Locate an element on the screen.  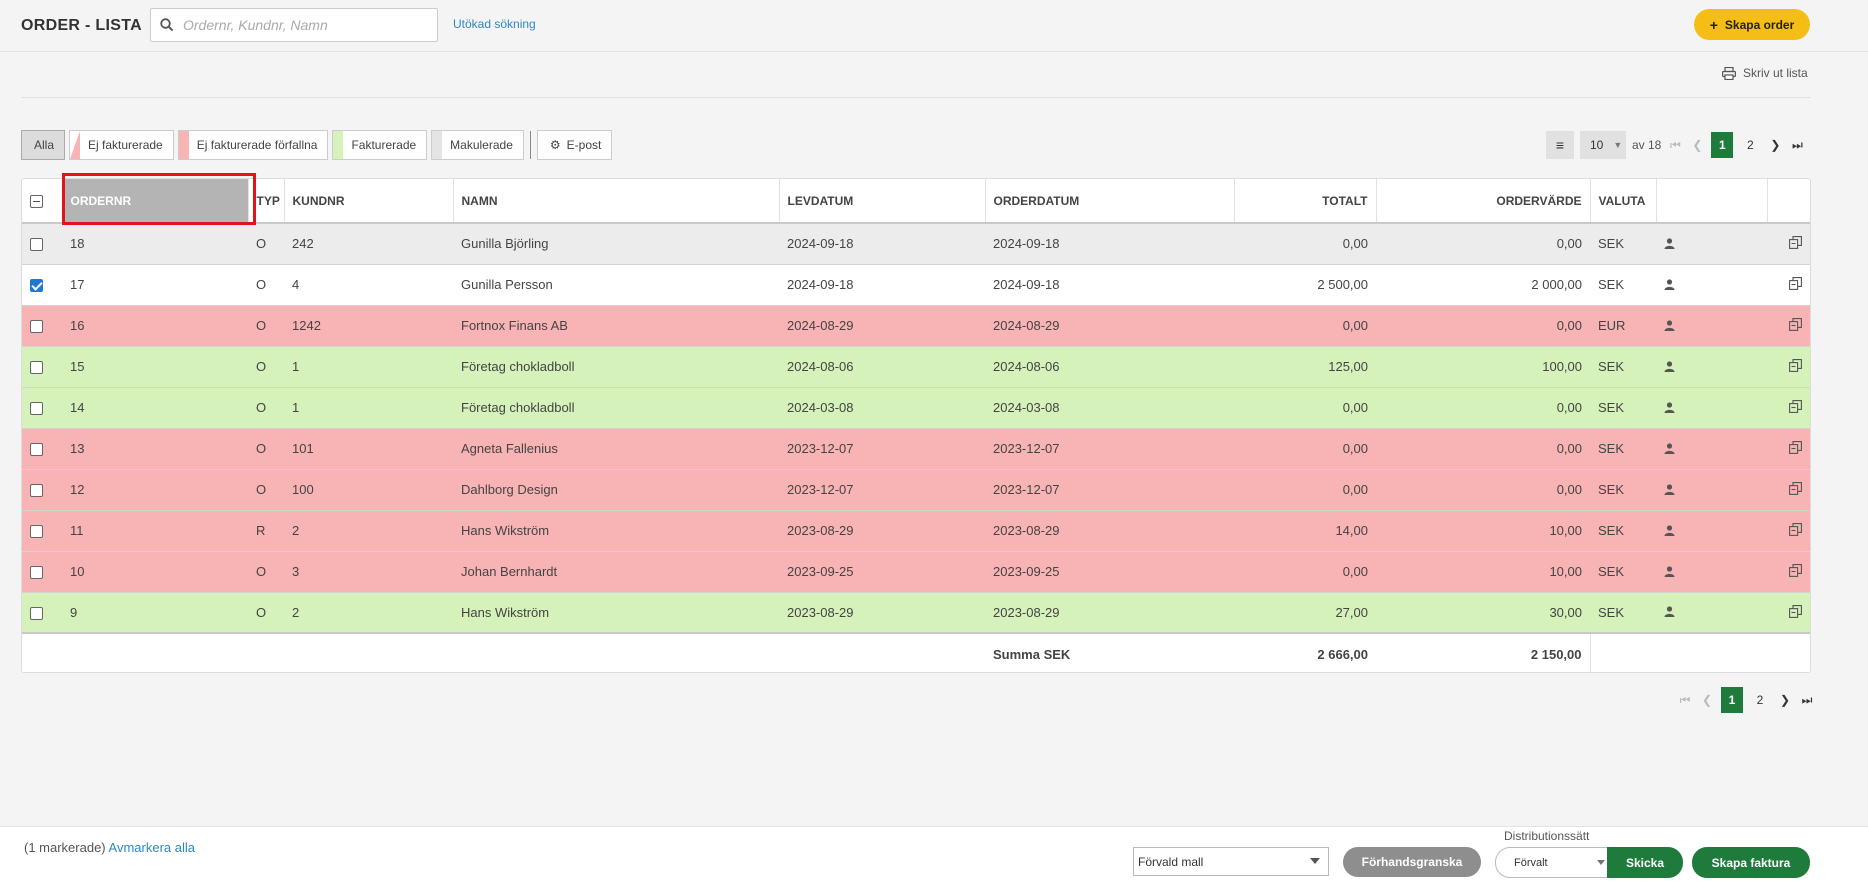
column-header-totalt: TOTALT is located at coordinates (1305, 201).